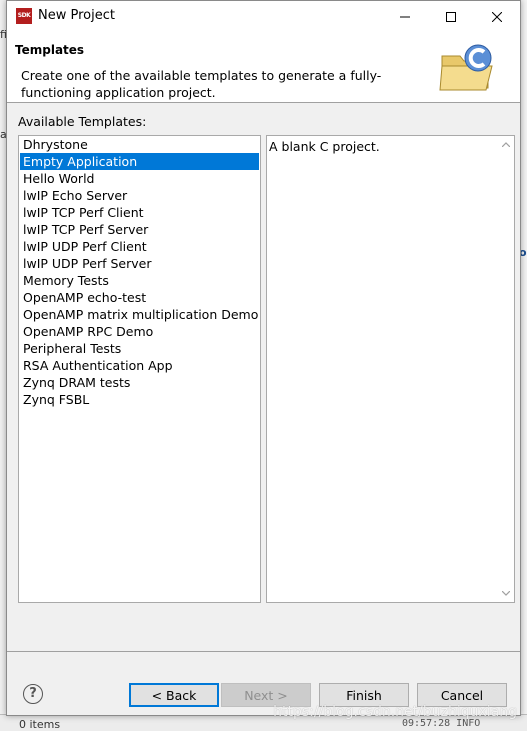 This screenshot has height=731, width=527. Describe the element at coordinates (263, 651) in the screenshot. I see `button-bar-separator` at that location.